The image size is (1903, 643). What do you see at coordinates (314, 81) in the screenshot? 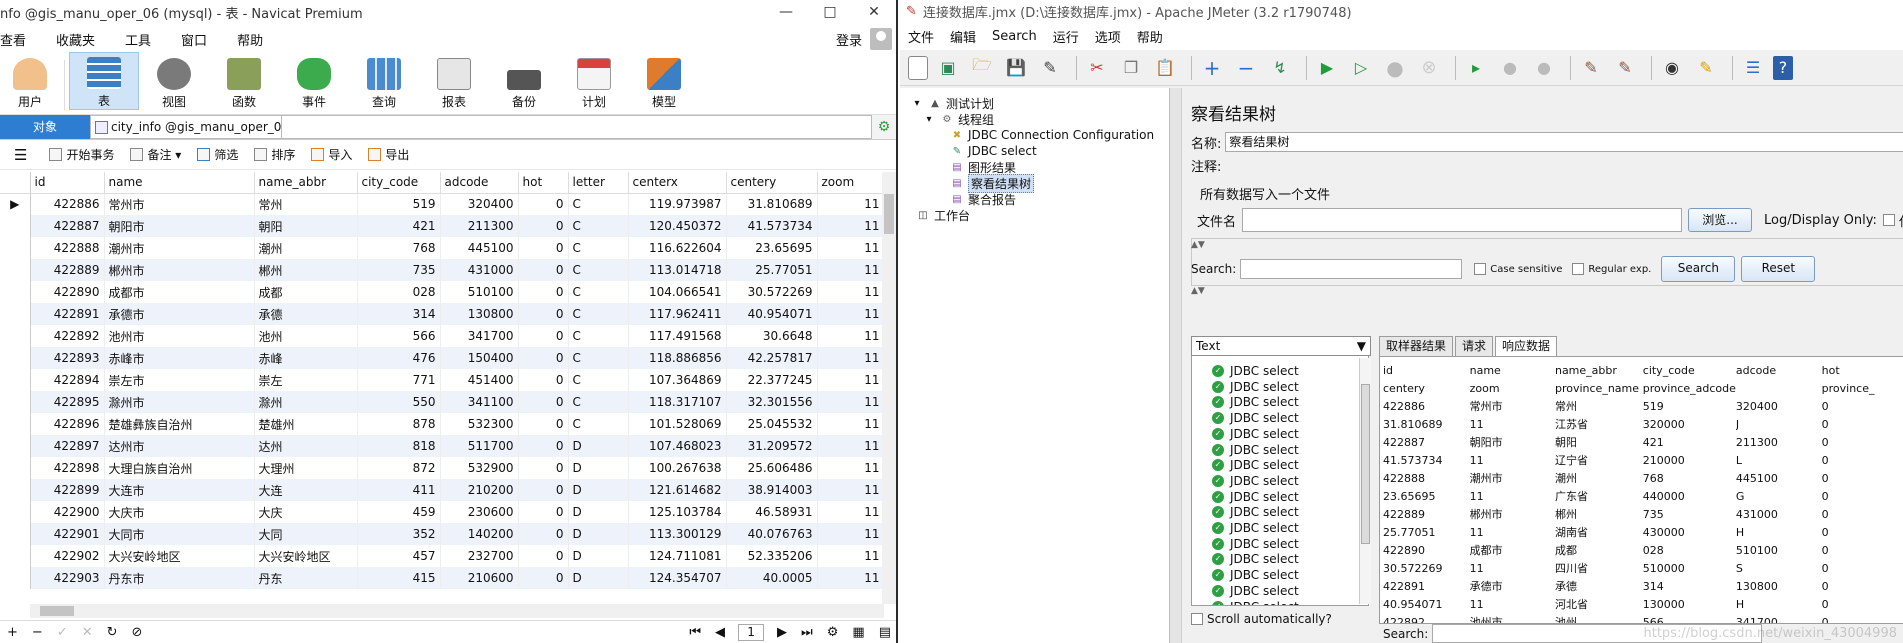
I see `toolbar-event: 事件` at bounding box center [314, 81].